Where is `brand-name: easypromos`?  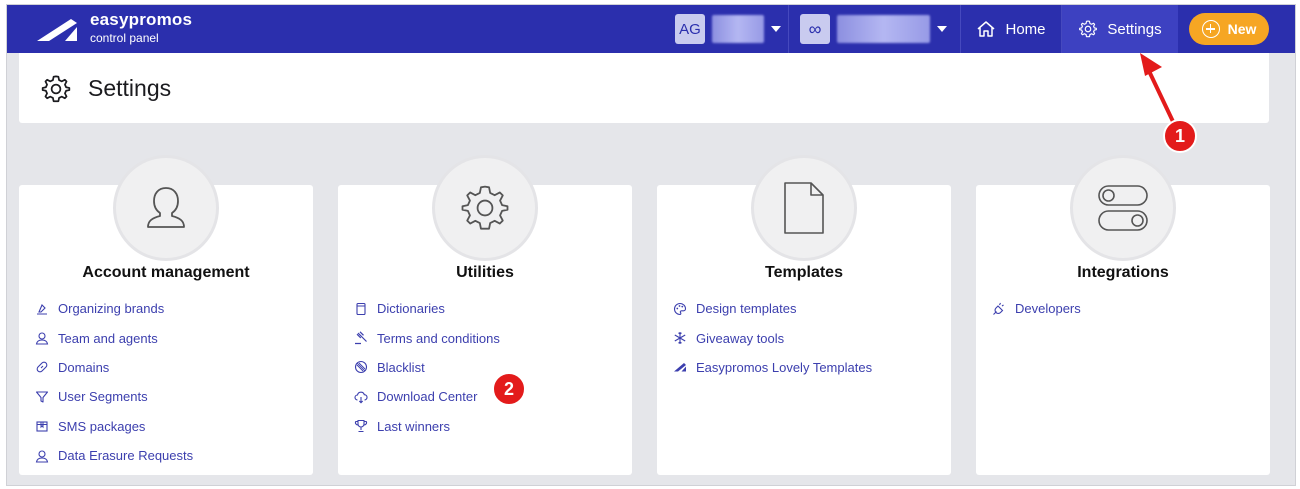
brand-name: easypromos is located at coordinates (141, 19).